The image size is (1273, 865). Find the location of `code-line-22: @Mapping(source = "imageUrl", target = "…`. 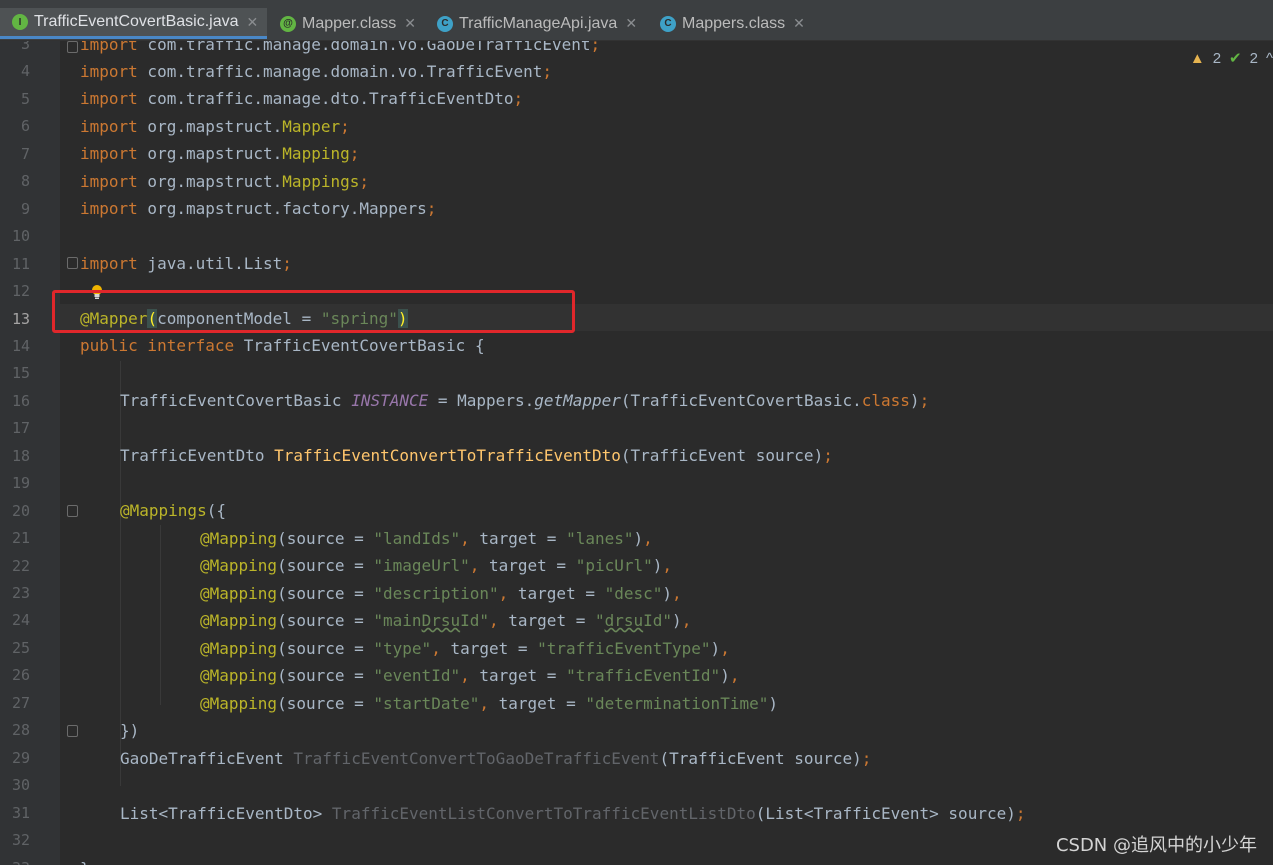

code-line-22: @Mapping(source = "imageUrl", target = "… is located at coordinates (436, 565).